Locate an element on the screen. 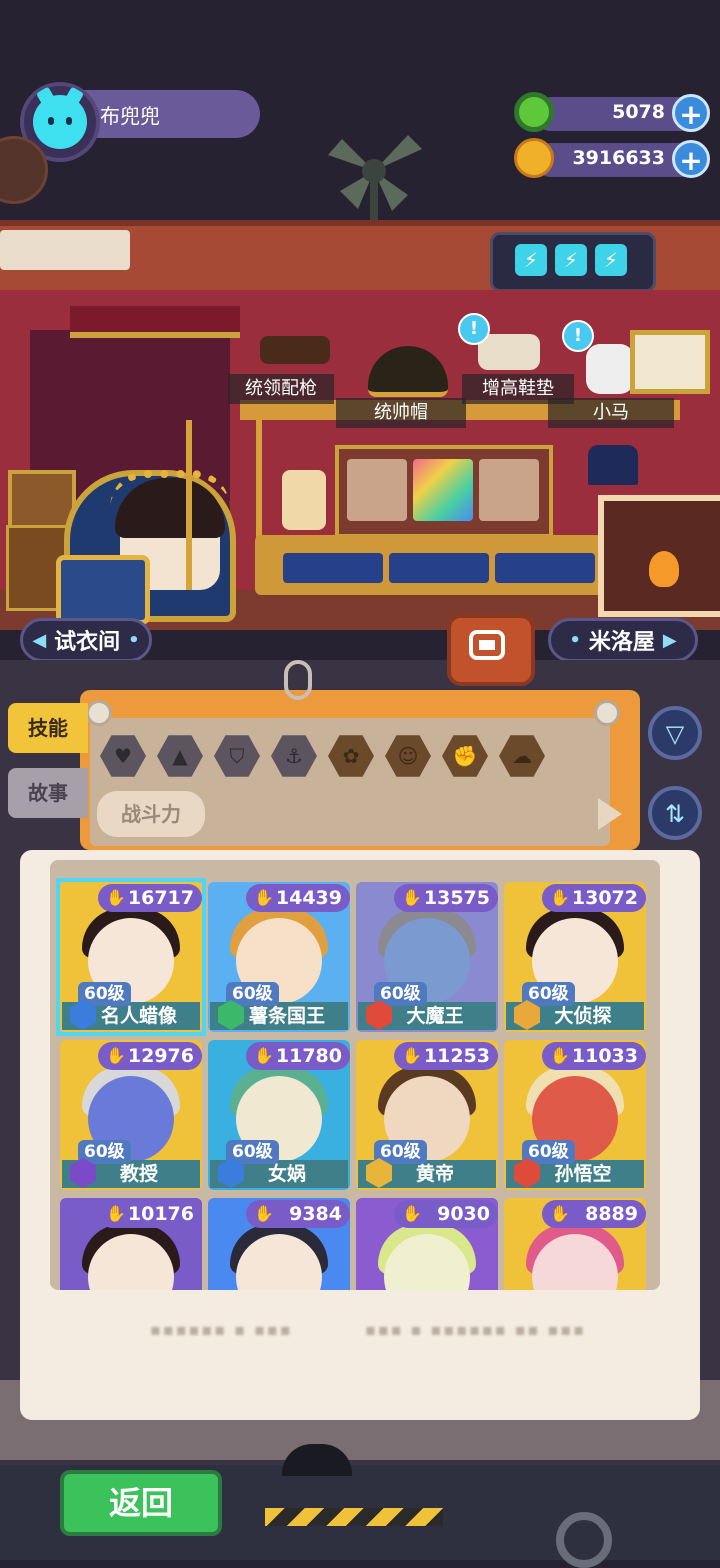 The width and height of the screenshot is (720, 1568). character-power: 9030 is located at coordinates (446, 1214).